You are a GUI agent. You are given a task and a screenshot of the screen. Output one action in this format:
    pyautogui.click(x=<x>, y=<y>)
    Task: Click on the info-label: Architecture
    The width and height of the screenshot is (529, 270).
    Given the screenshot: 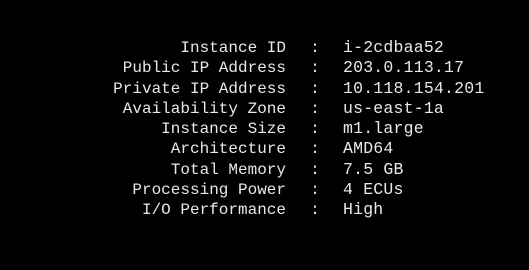 What is the action you would take?
    pyautogui.click(x=228, y=149)
    